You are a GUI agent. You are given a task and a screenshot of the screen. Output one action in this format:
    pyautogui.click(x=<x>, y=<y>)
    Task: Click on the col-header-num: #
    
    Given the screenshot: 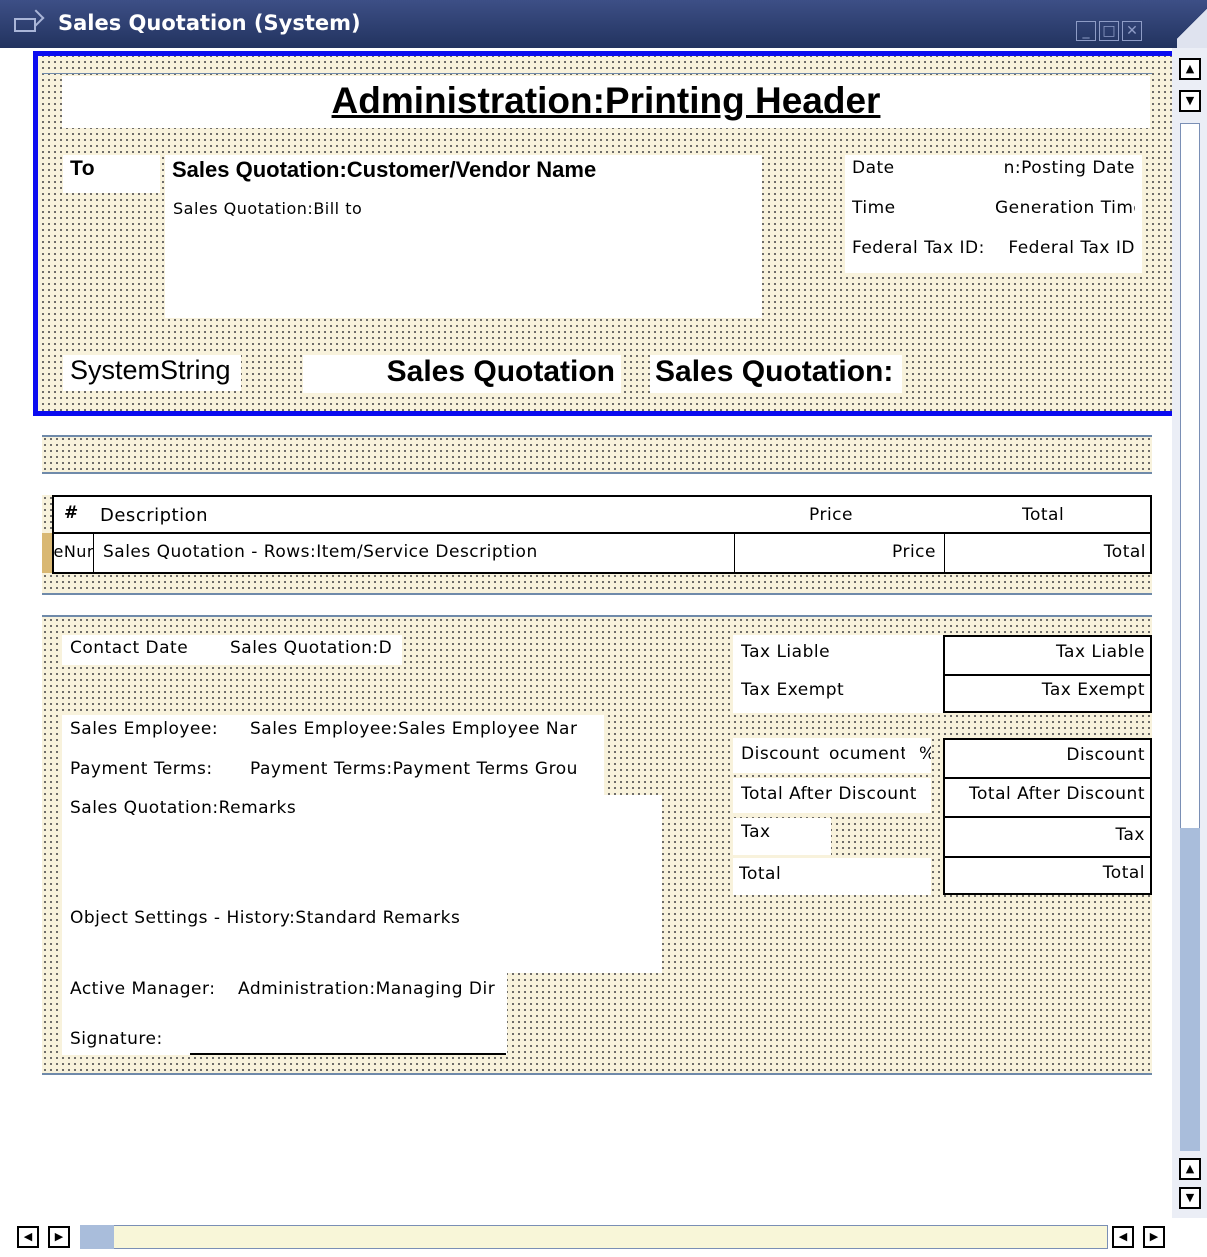 What is the action you would take?
    pyautogui.click(x=71, y=513)
    